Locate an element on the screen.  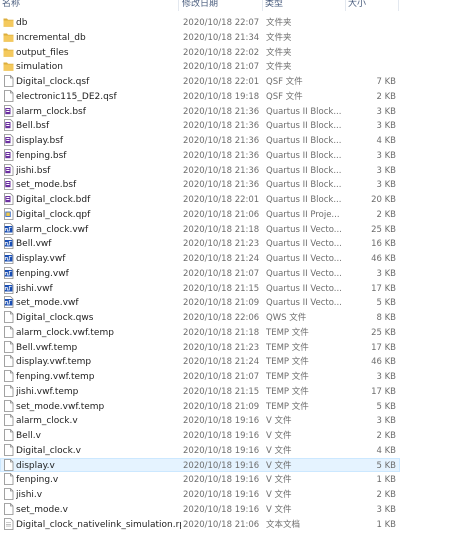
file-size: 8 KB is located at coordinates (386, 318).